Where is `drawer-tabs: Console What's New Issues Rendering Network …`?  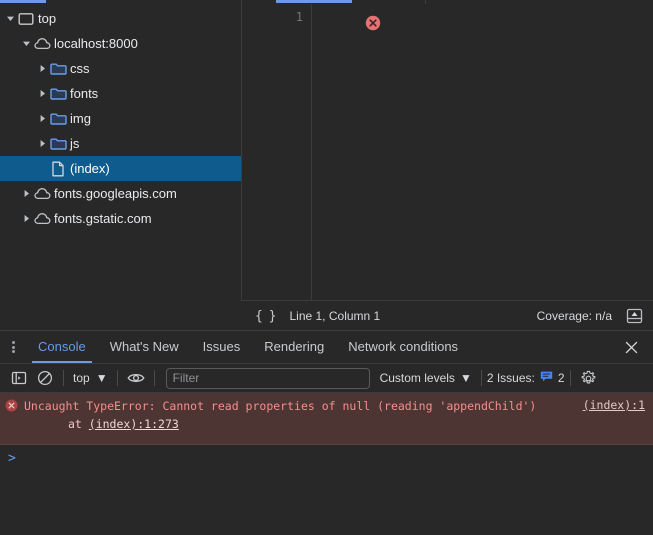 drawer-tabs: Console What's New Issues Rendering Network … is located at coordinates (248, 347).